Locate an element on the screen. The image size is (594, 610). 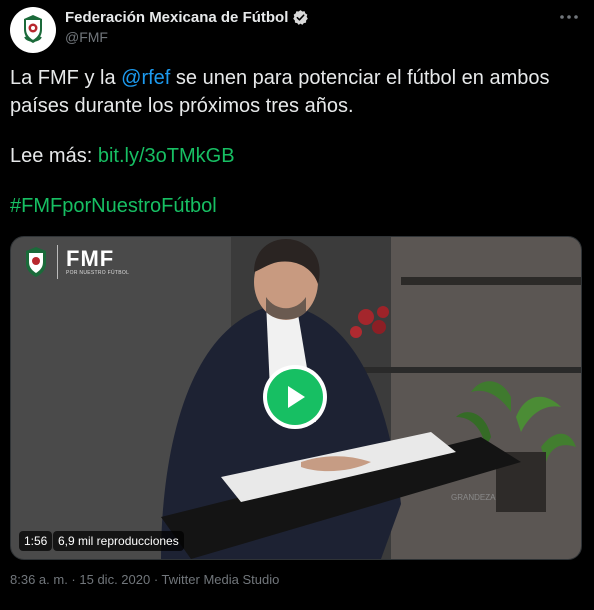
author-display-name: Federación Mexicana de Fútbol is located at coordinates (176, 17).